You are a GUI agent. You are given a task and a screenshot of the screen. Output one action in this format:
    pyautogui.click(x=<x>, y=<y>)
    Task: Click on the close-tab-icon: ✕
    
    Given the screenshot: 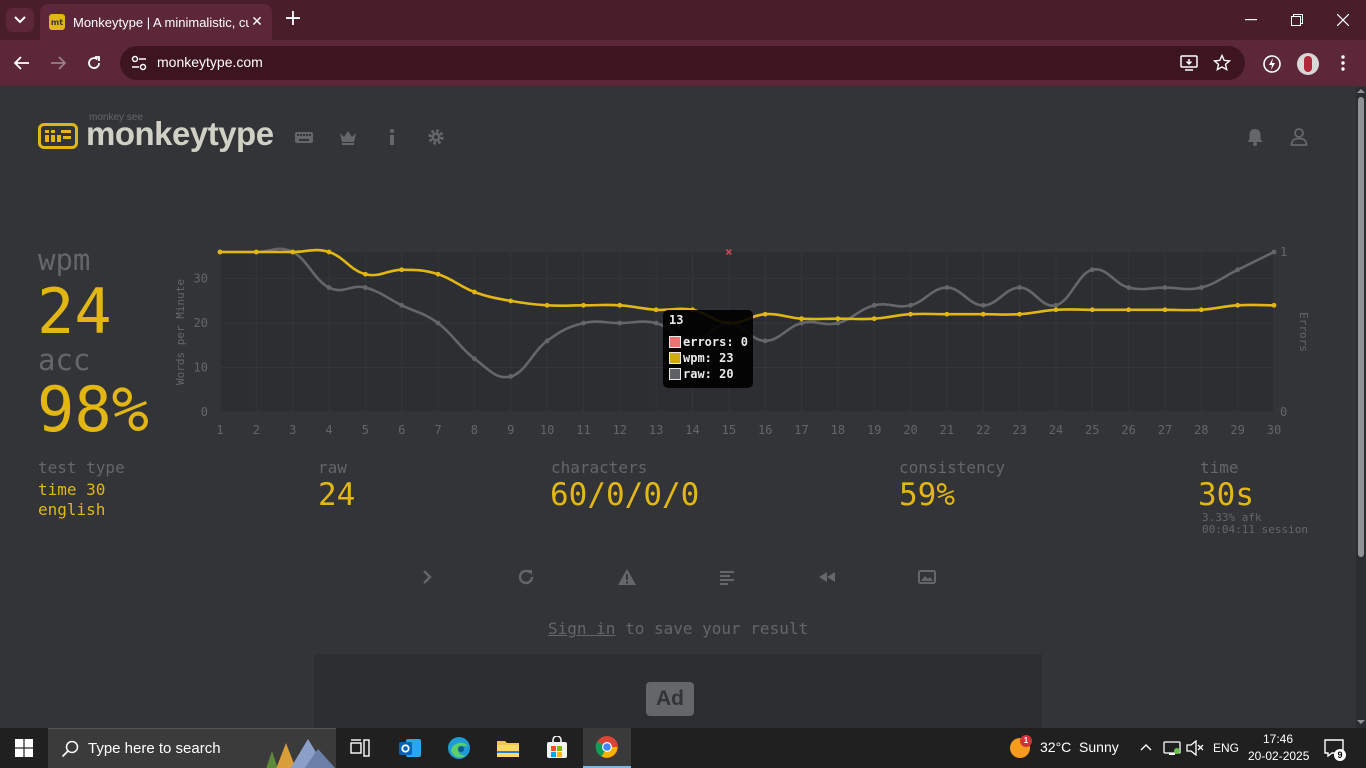 What is the action you would take?
    pyautogui.click(x=257, y=22)
    